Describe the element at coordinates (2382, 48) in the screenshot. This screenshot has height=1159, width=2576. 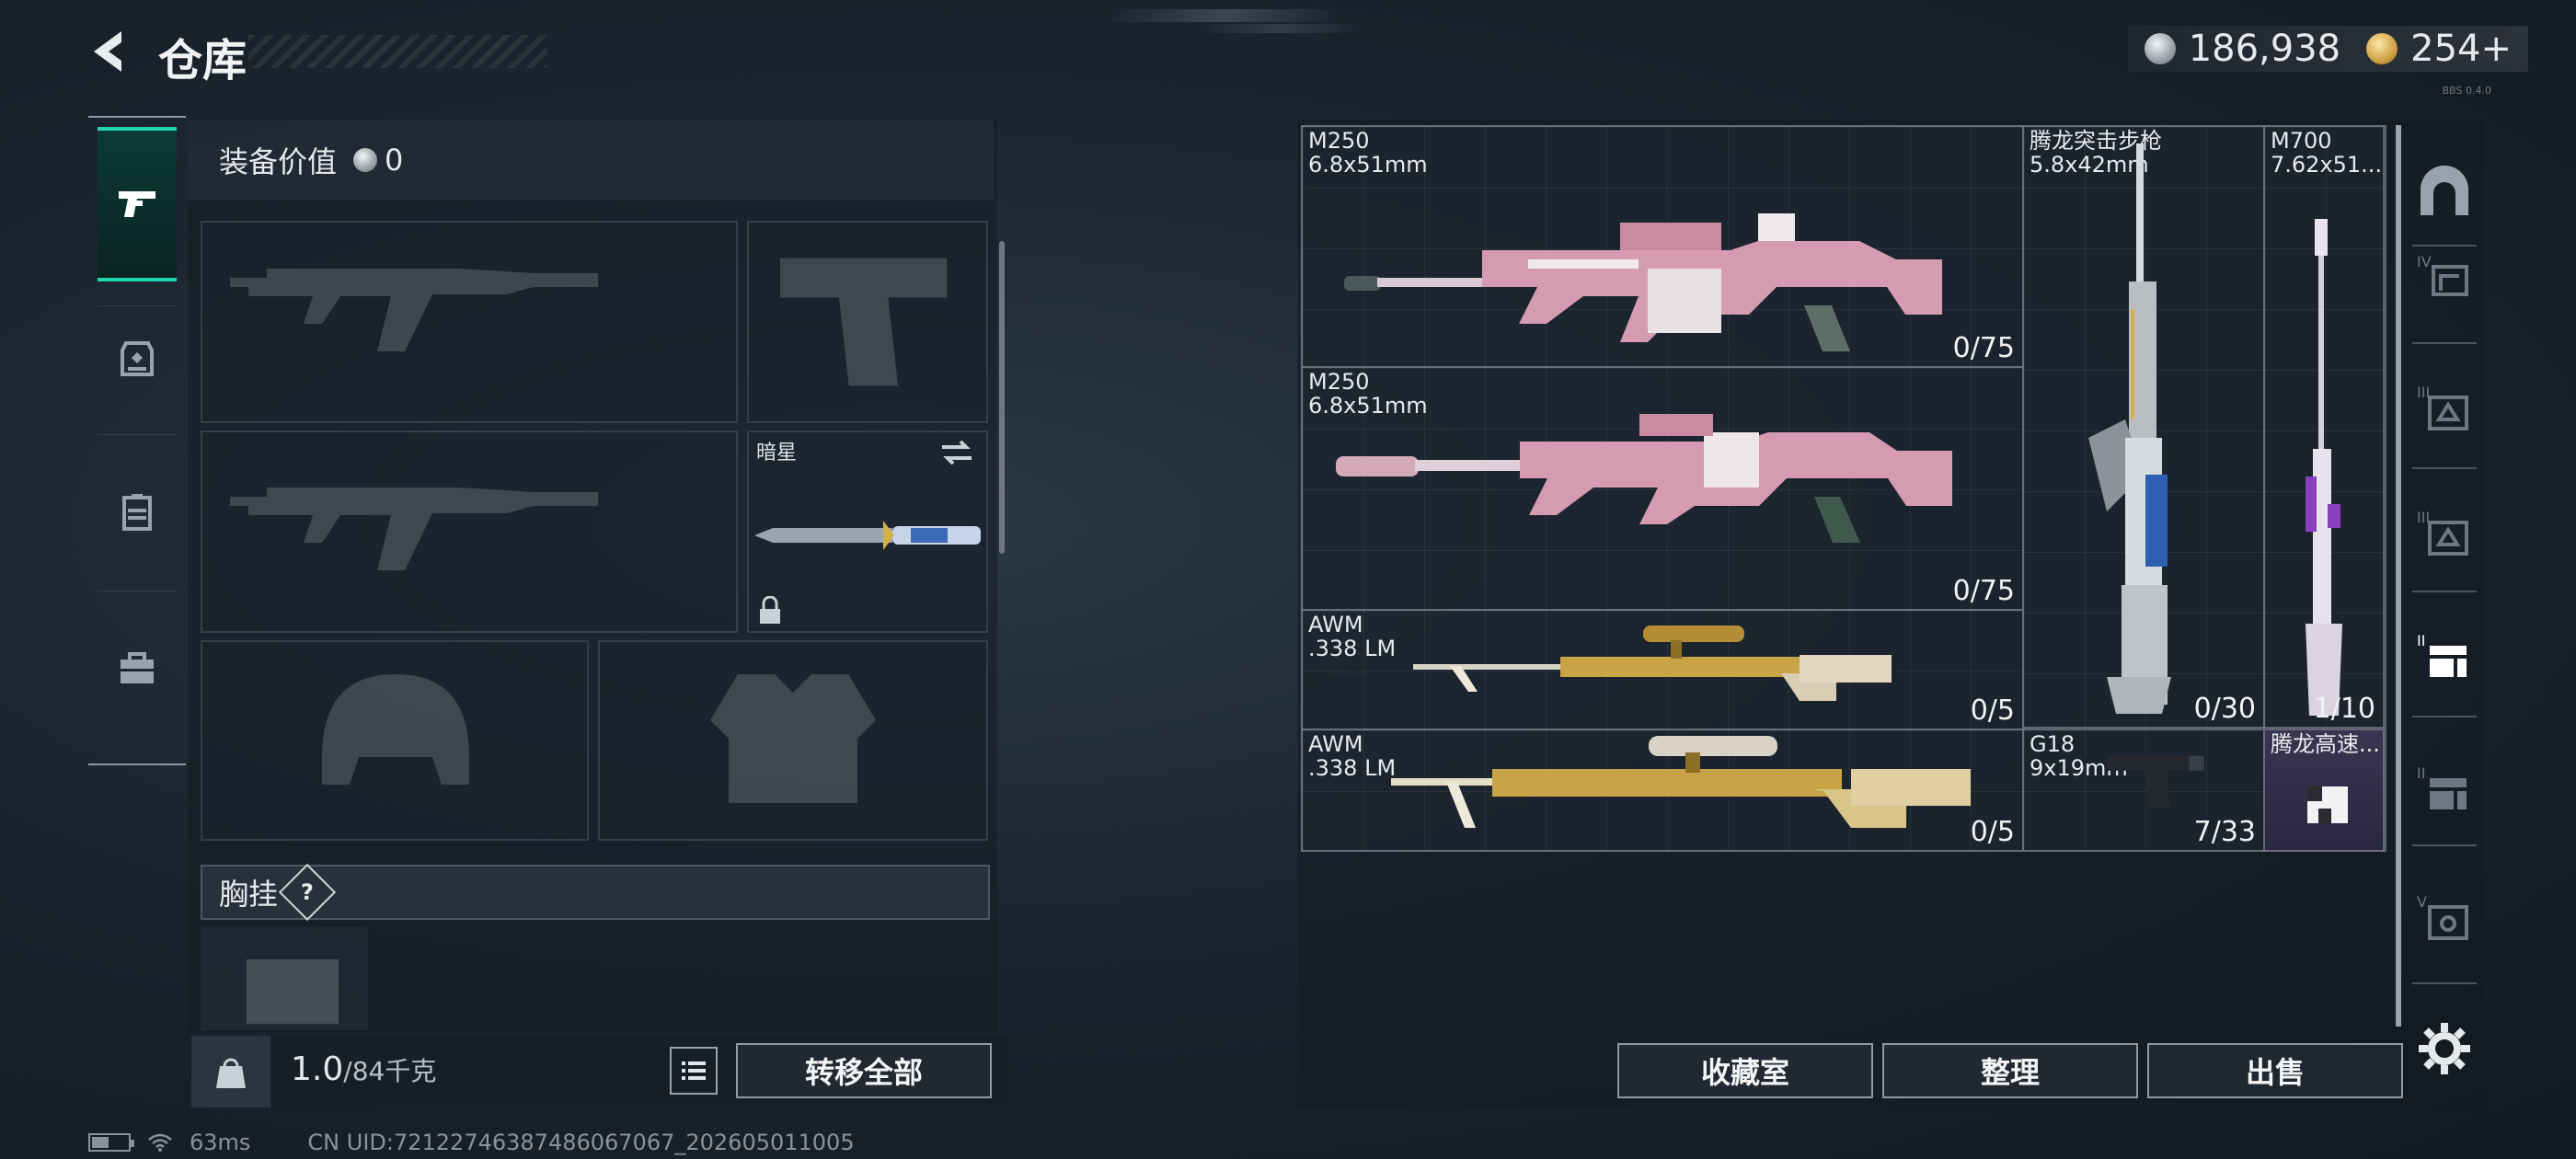
I see `gold-coin-icon` at that location.